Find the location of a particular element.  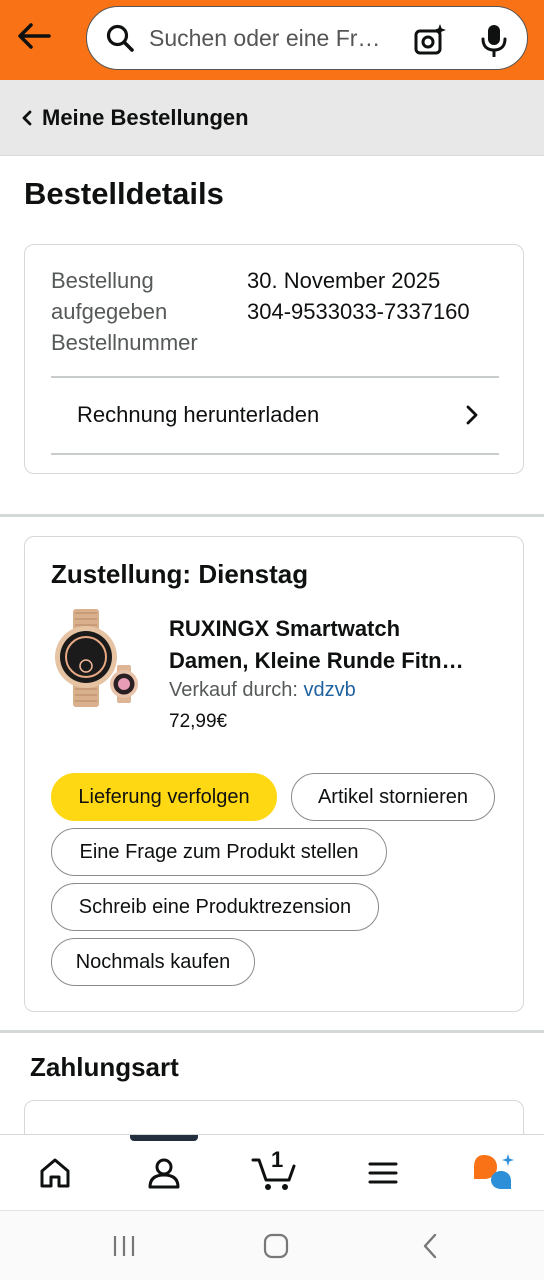

delivery-status: Zustellung: Dienstag is located at coordinates (180, 574).